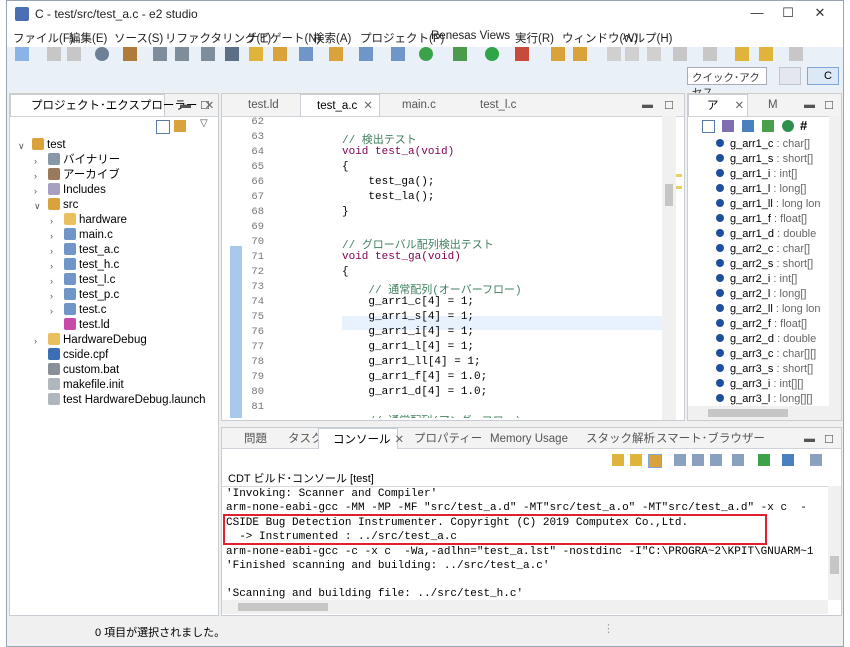 The image size is (850, 647). I want to click on previous-icon, so click(636, 460).